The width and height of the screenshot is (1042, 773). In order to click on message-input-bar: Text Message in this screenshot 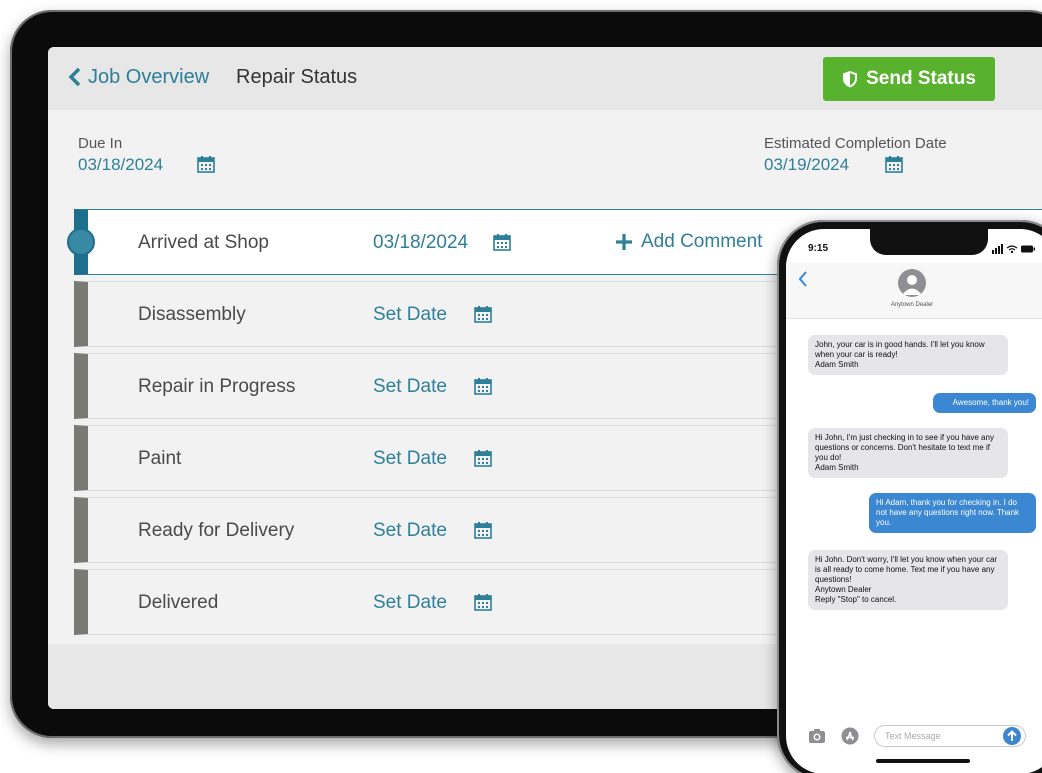, I will do `click(914, 737)`.